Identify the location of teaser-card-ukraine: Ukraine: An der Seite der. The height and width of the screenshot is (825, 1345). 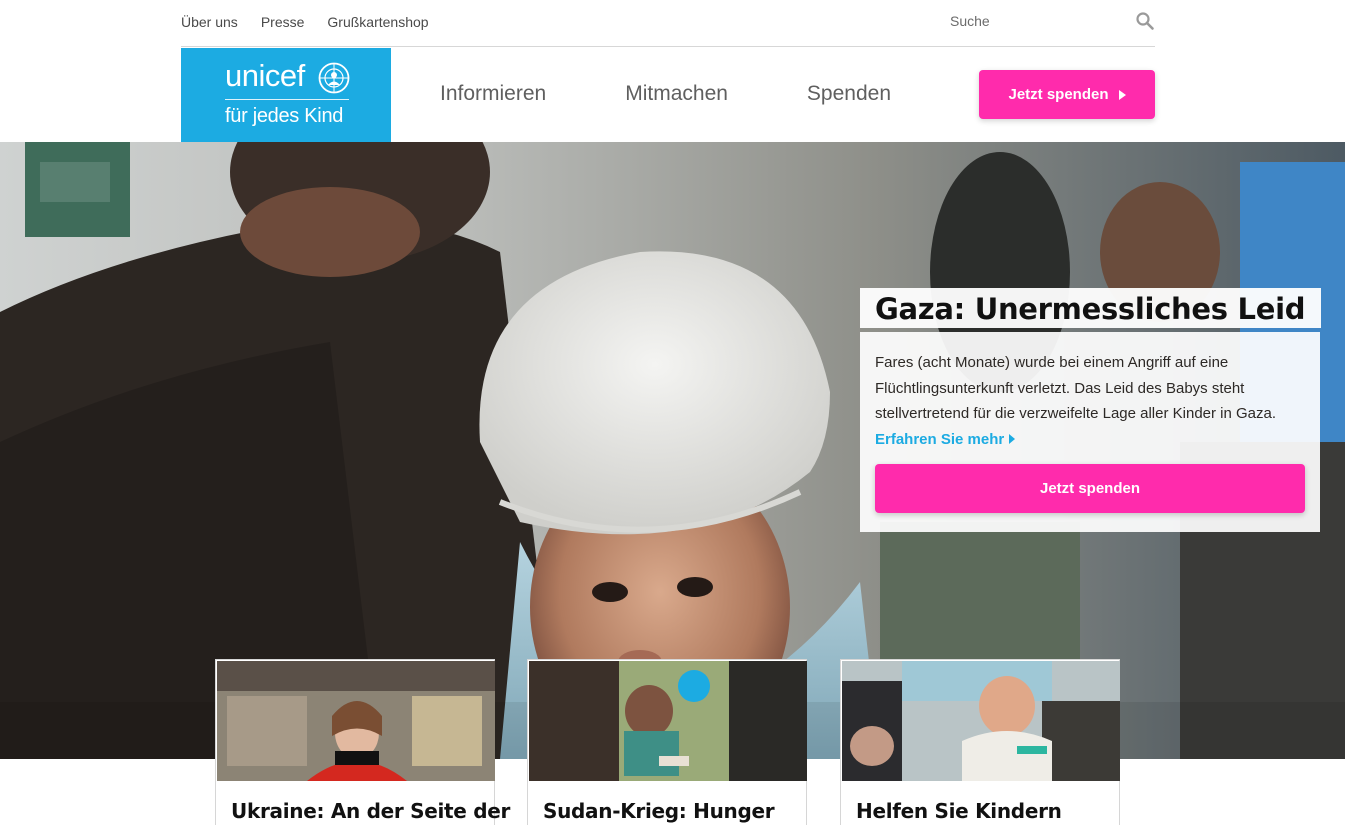
(362, 742).